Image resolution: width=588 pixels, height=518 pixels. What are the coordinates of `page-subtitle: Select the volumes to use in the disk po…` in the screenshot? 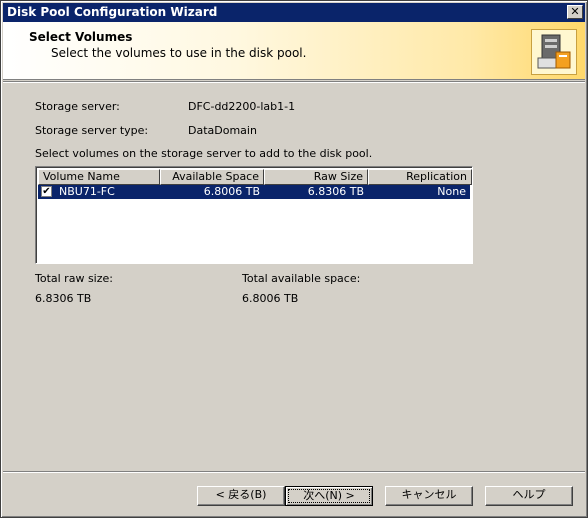 It's located at (179, 53).